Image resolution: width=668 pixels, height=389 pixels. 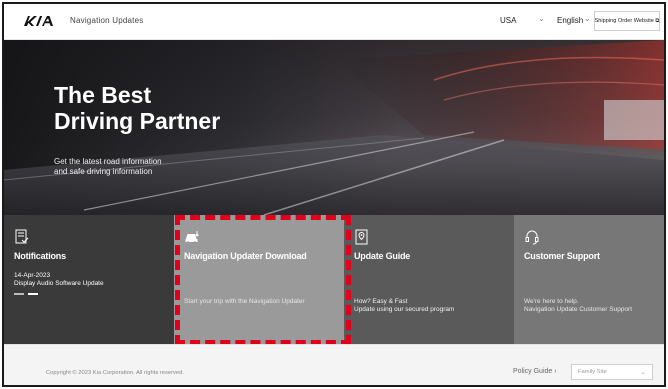 What do you see at coordinates (19, 294) in the screenshot?
I see `carousel-dot` at bounding box center [19, 294].